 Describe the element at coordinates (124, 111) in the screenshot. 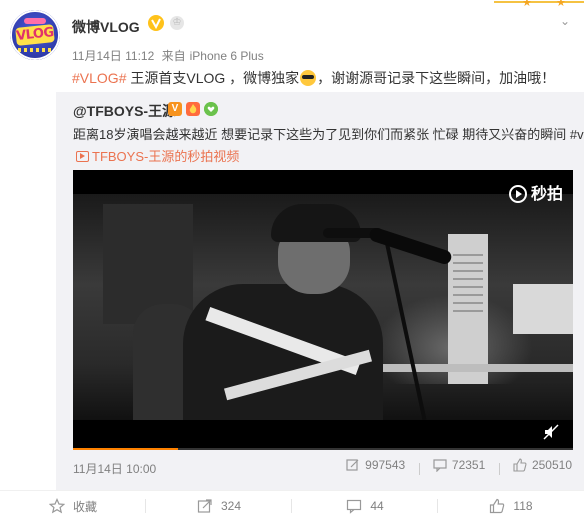

I see `original-author: @TFBOYS-王源` at that location.